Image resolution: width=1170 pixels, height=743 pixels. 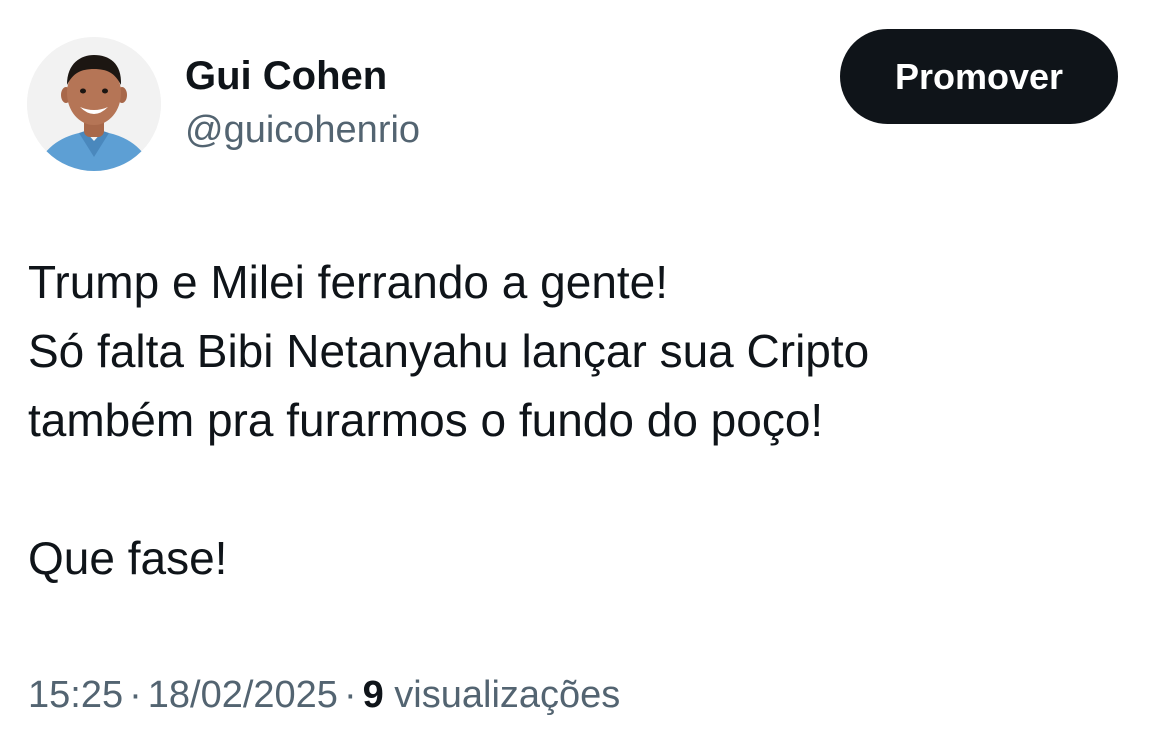 I want to click on profile-photo, so click(x=94, y=104).